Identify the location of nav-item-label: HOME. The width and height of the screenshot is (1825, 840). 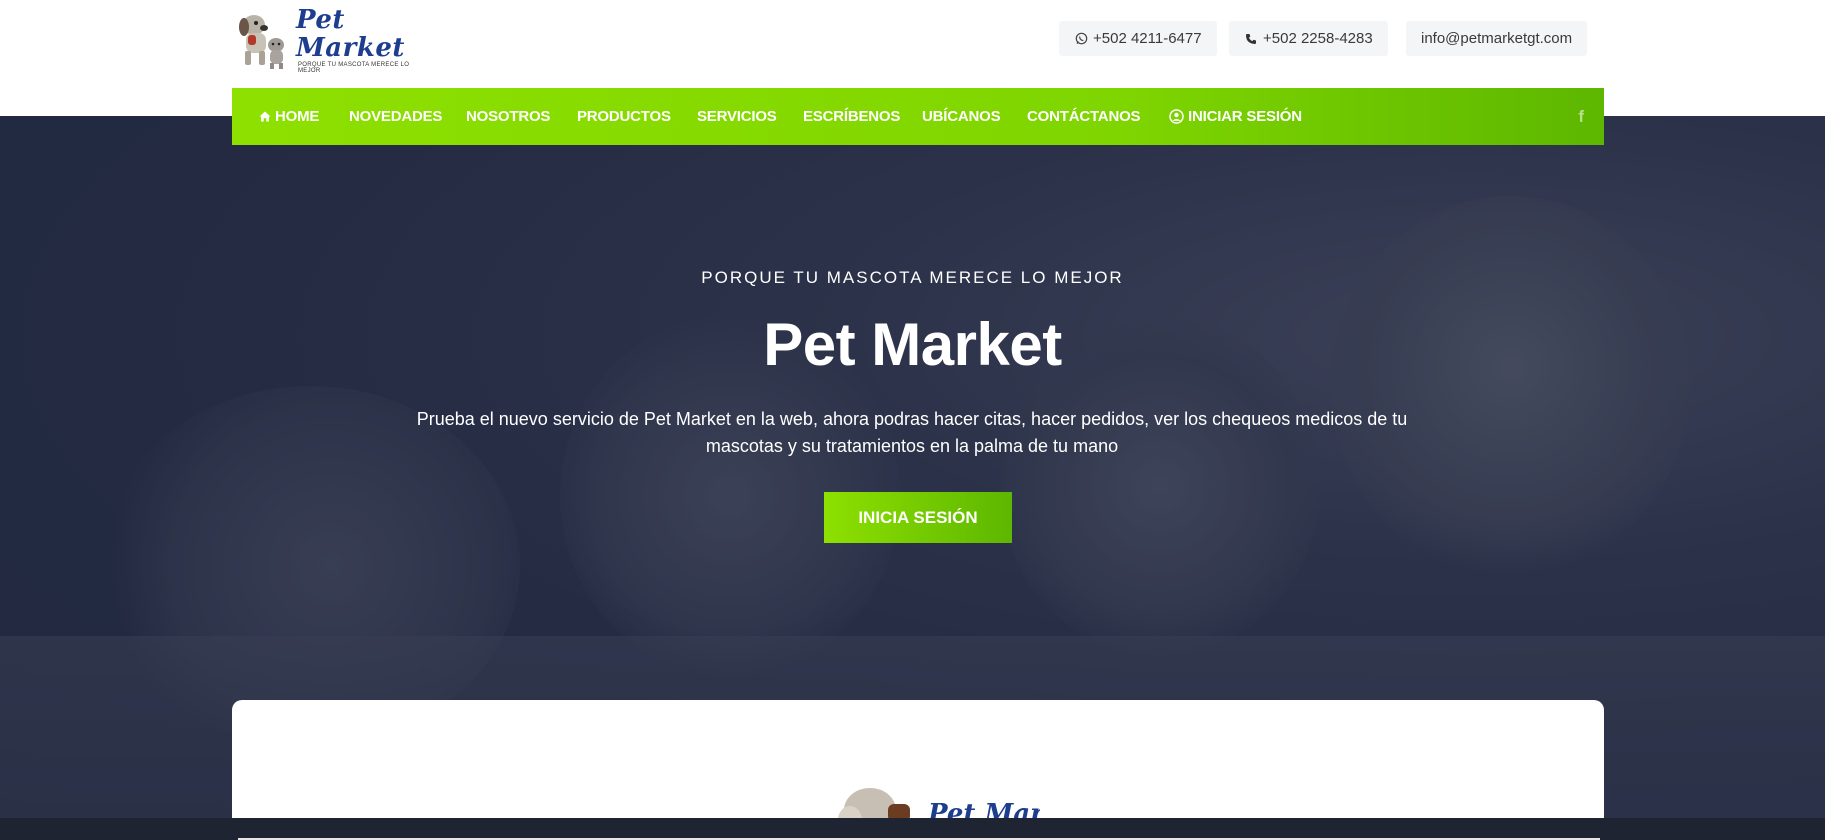
(297, 116).